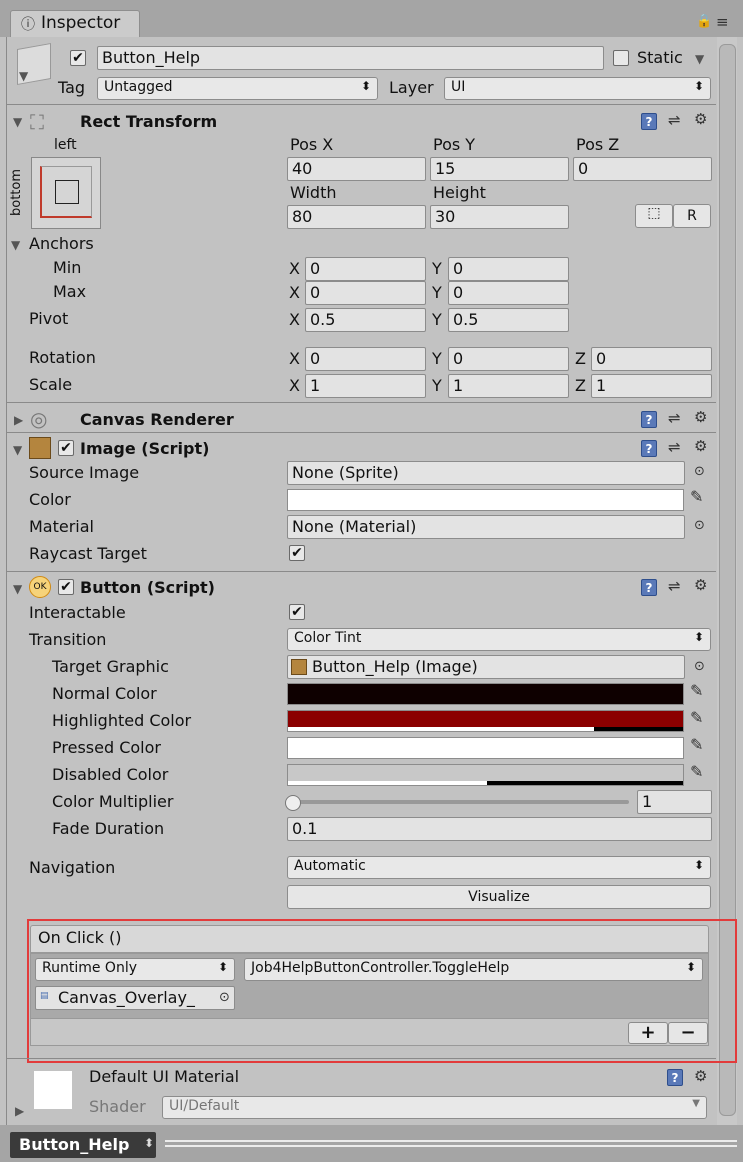 The width and height of the screenshot is (743, 1162). Describe the element at coordinates (508, 359) in the screenshot. I see `rotation-y-field: 0` at that location.